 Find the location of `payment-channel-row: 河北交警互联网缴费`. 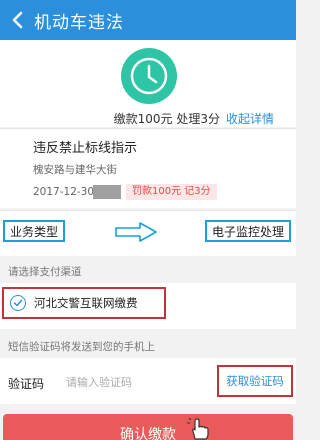

payment-channel-row: 河北交警互联网缴费 is located at coordinates (148, 306).